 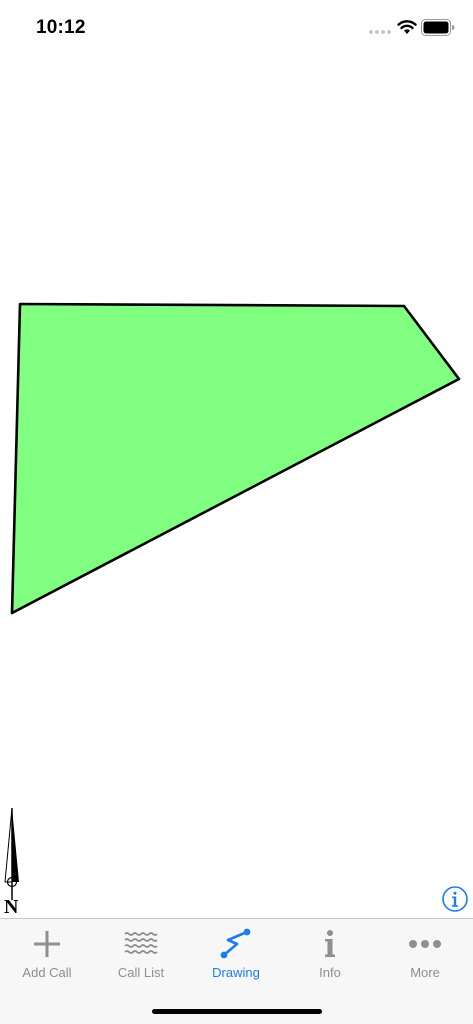 I want to click on home-indicator, so click(x=237, y=1011).